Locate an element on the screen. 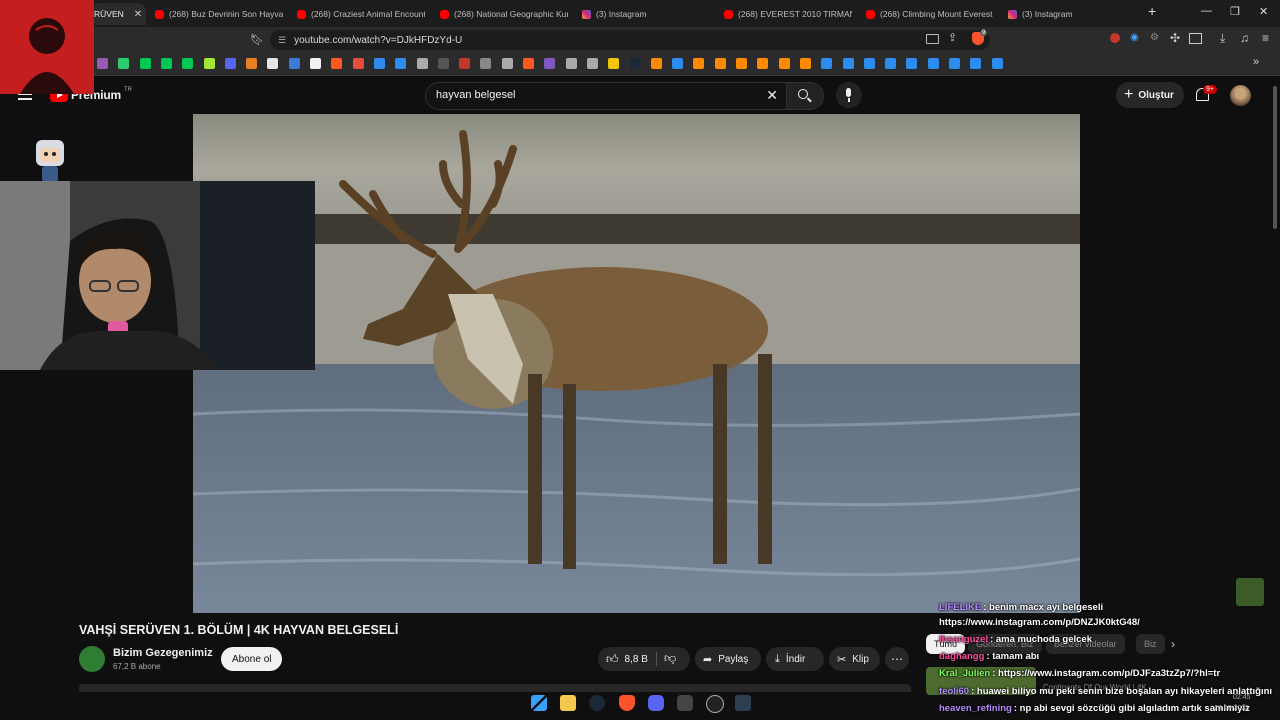 The image size is (1280, 720). close-tab-icon: ✕ is located at coordinates (138, 14).